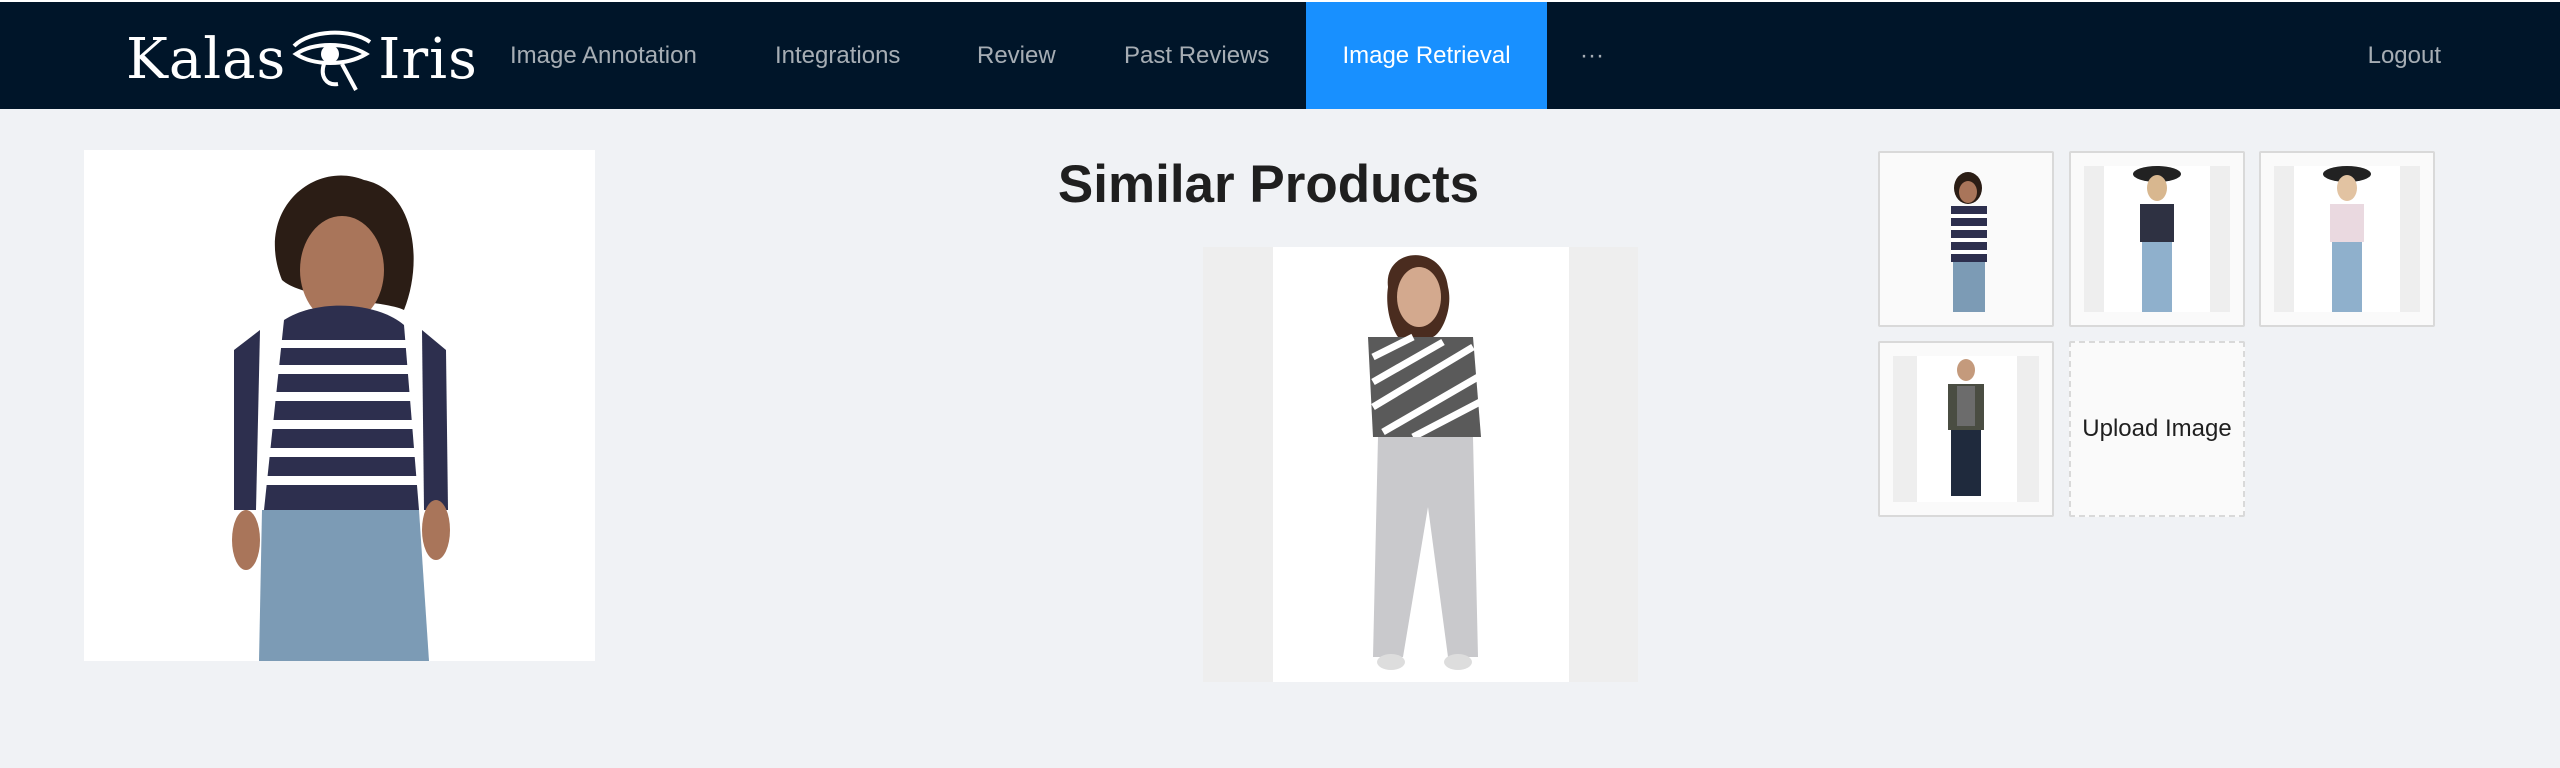 This screenshot has width=2560, height=768. What do you see at coordinates (837, 55) in the screenshot?
I see `nav-item-integrations: Integrations` at bounding box center [837, 55].